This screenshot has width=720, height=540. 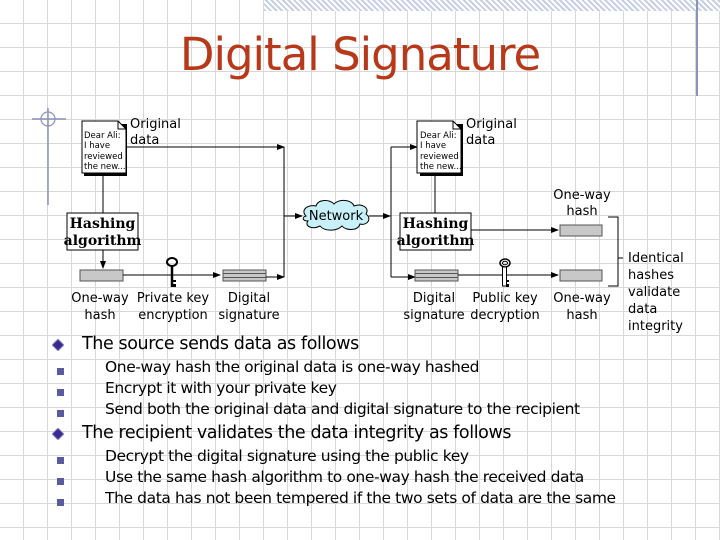 What do you see at coordinates (221, 388) in the screenshot?
I see `bullet-source-item-2: Encrypt it with your private key` at bounding box center [221, 388].